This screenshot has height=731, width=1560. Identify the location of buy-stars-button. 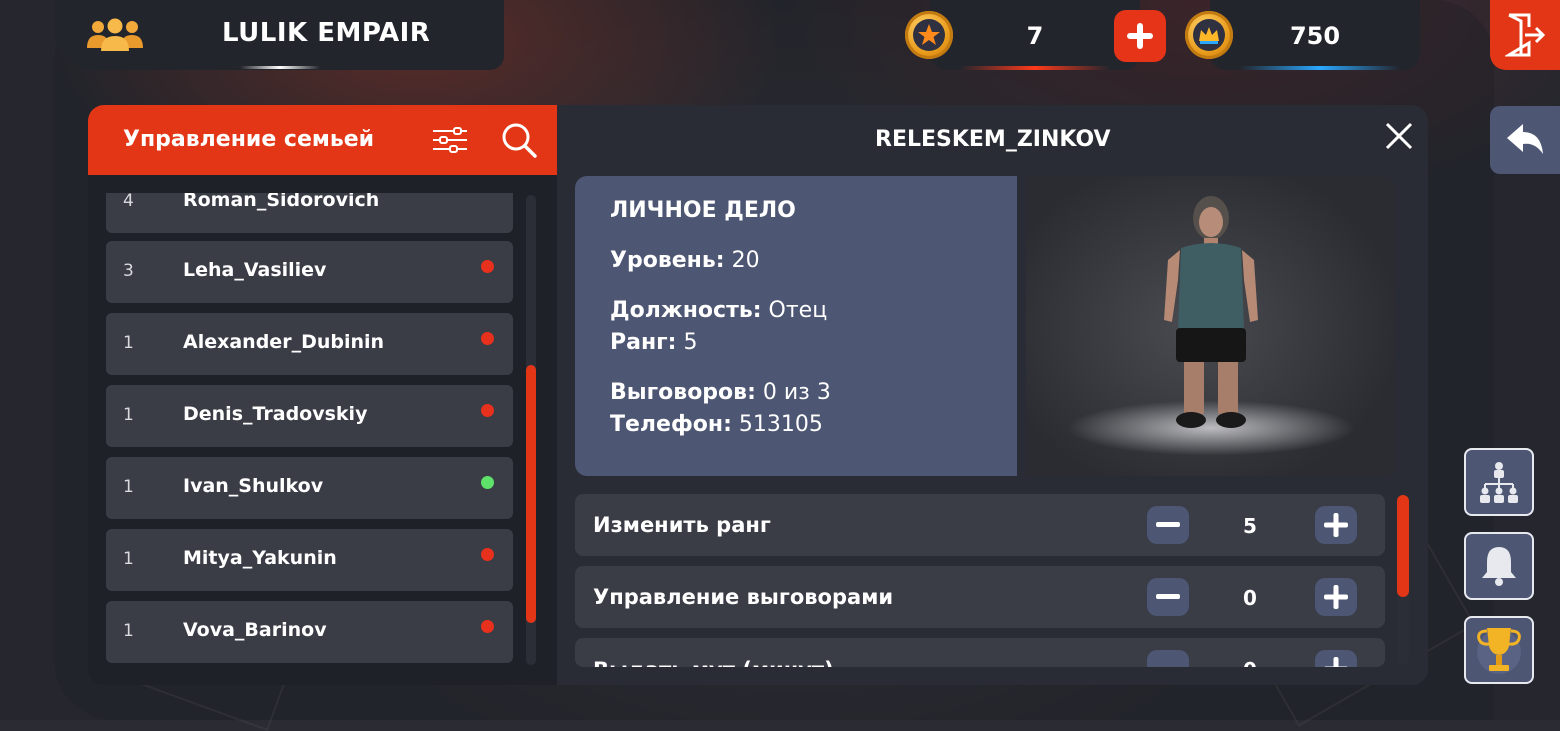
(1140, 36).